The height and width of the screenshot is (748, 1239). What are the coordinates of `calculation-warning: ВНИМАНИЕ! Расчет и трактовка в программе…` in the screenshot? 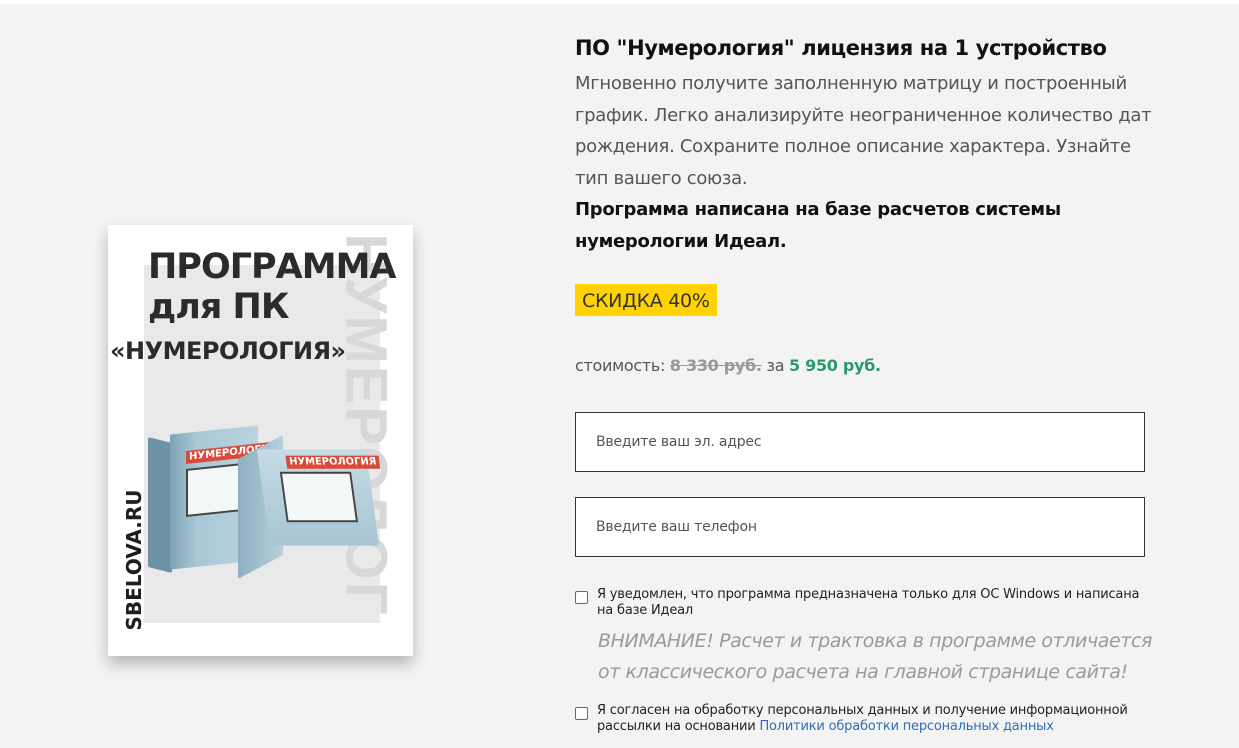 It's located at (875, 656).